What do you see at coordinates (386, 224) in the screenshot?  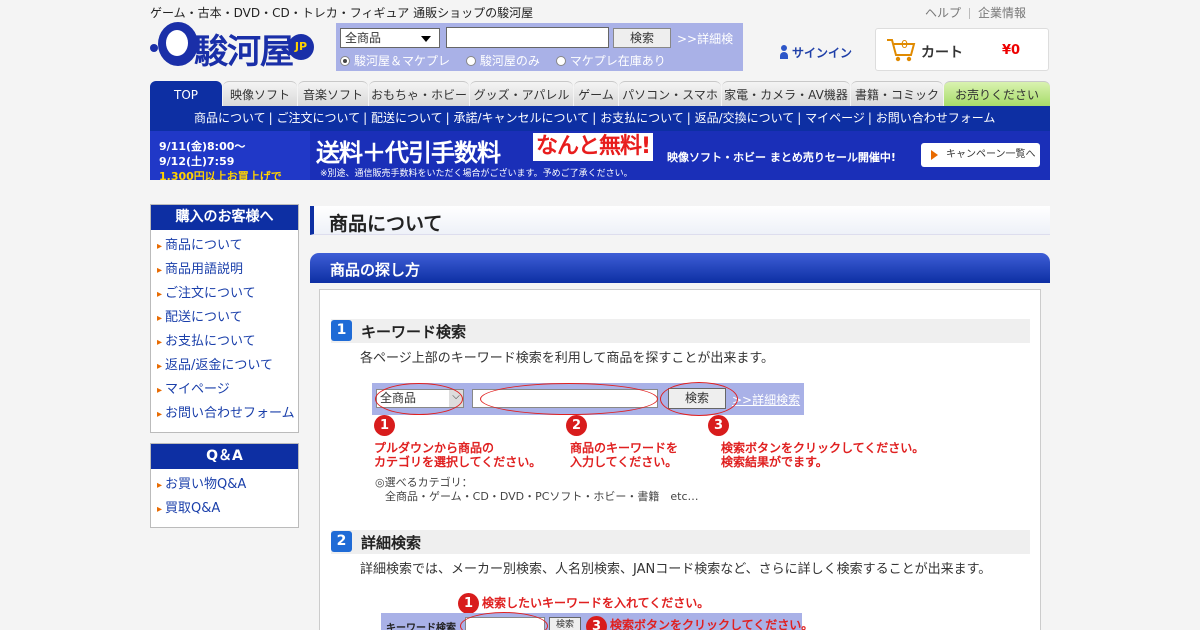 I see `page-title: 商品について` at bounding box center [386, 224].